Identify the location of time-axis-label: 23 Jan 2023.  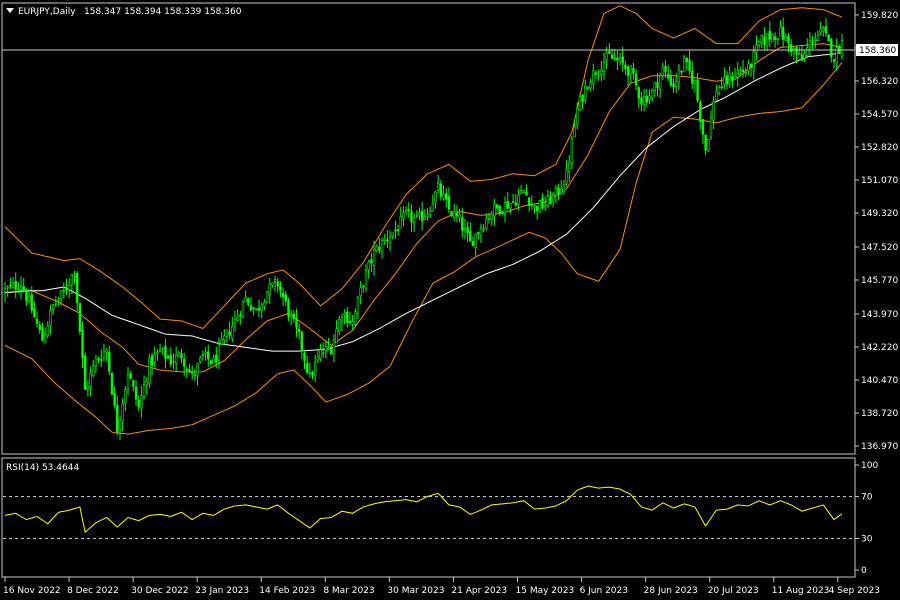
(222, 591).